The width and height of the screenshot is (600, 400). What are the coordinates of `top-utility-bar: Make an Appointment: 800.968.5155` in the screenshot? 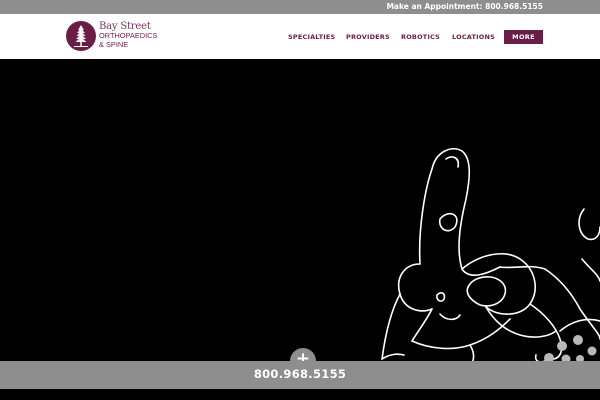 It's located at (300, 7).